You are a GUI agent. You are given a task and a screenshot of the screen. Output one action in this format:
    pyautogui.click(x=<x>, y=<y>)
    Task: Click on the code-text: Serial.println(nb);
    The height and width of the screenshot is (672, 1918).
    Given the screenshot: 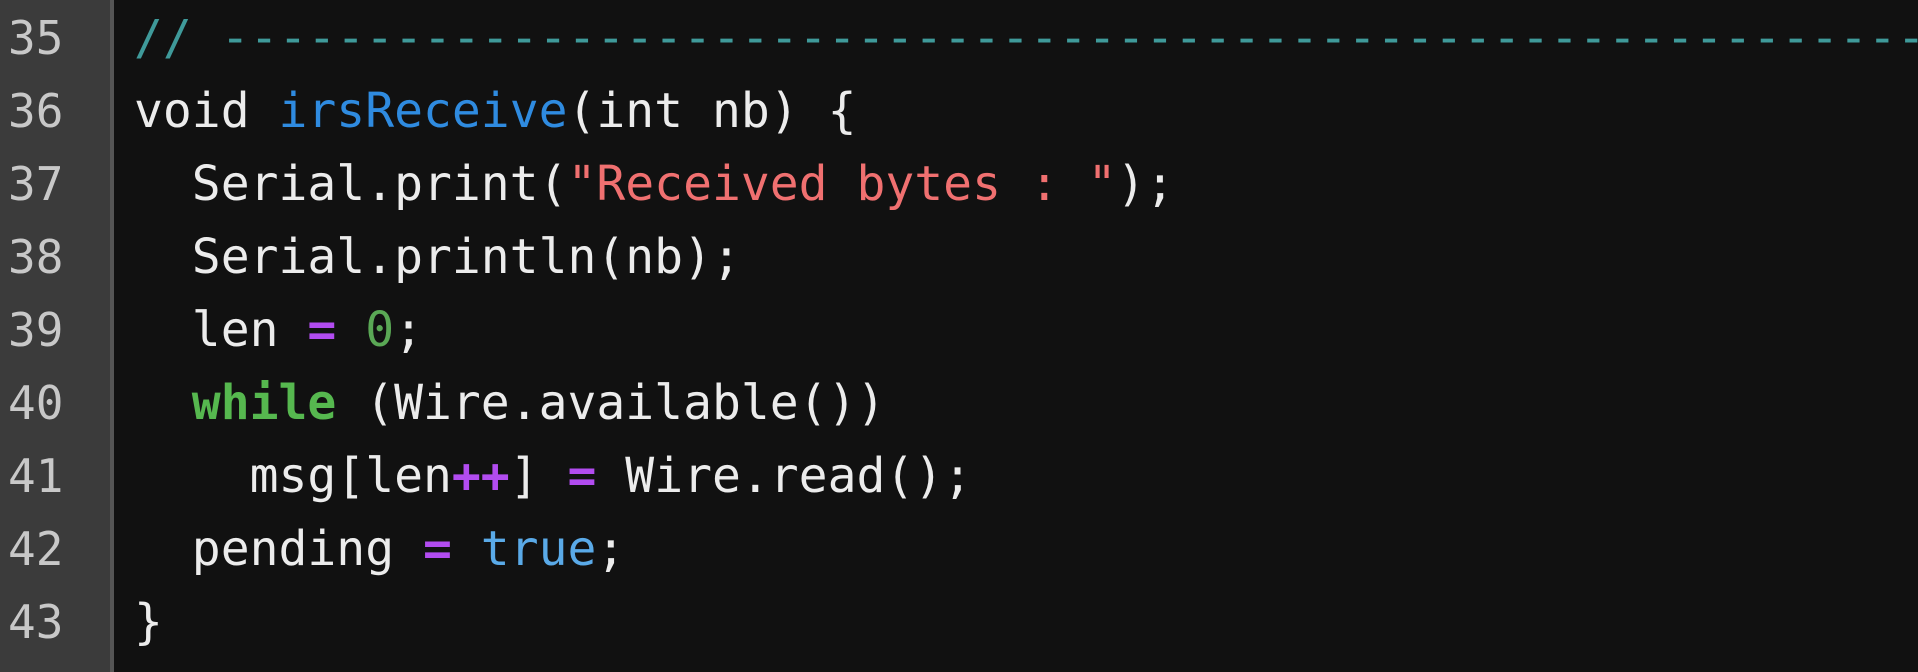 What is the action you would take?
    pyautogui.click(x=437, y=257)
    